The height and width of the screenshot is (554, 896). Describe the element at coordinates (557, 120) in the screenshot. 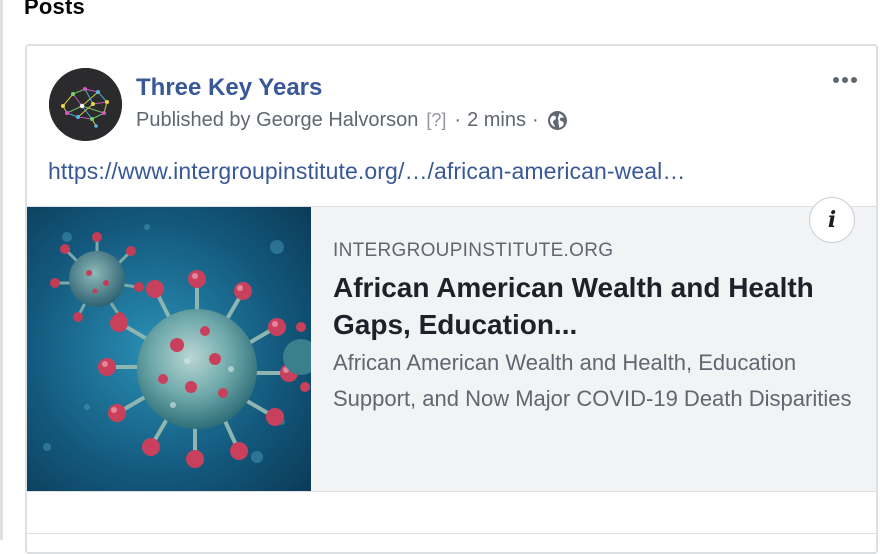

I see `globe-icon` at that location.